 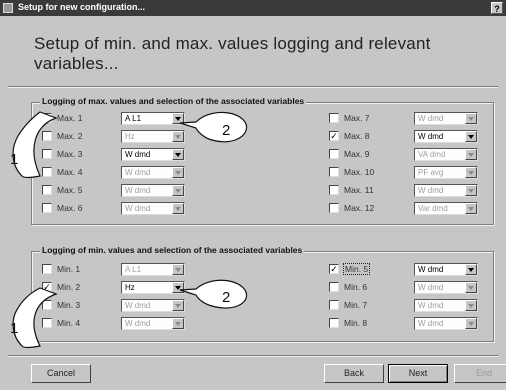 What do you see at coordinates (334, 136) in the screenshot?
I see `max-checkbox-8: ✓` at bounding box center [334, 136].